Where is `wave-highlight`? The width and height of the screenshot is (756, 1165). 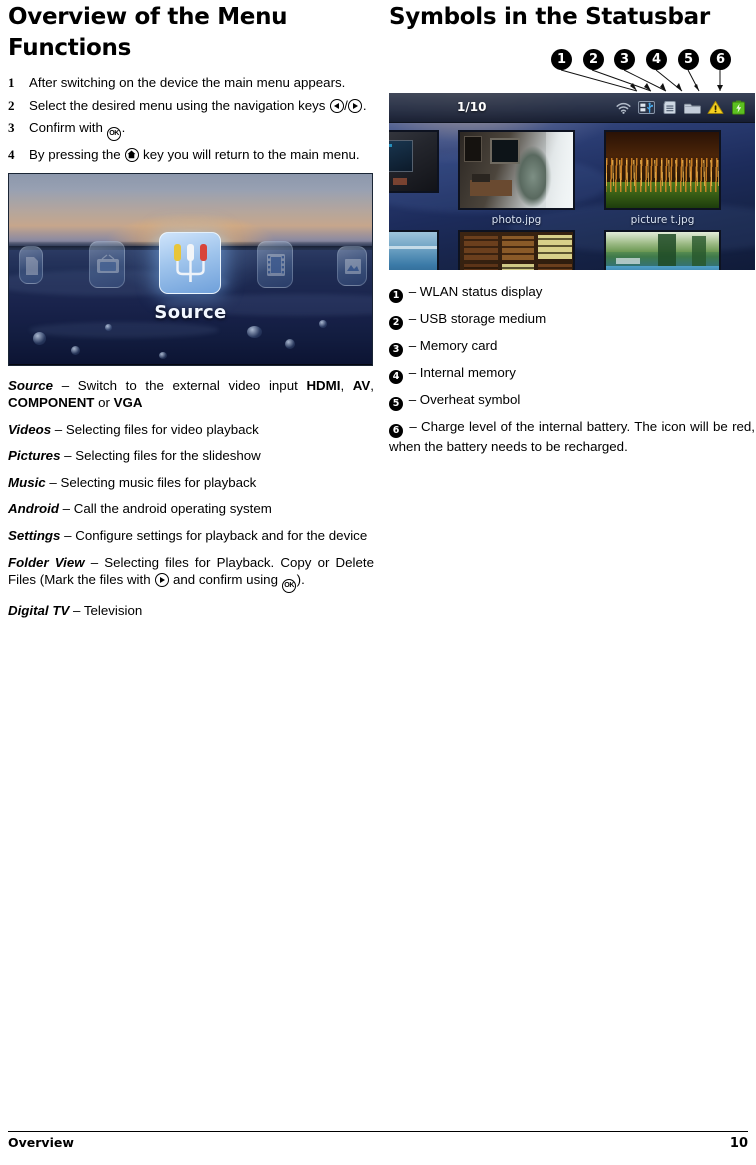
wave-highlight is located at coordinates (124, 329).